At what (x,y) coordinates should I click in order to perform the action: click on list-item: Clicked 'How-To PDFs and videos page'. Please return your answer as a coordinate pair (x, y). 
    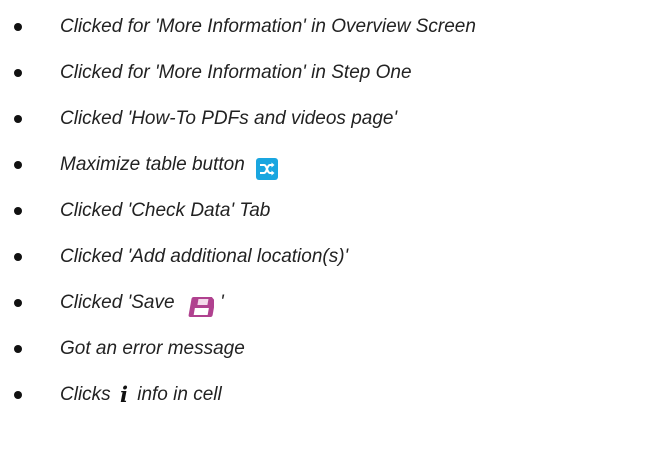
    Looking at the image, I should click on (238, 119).